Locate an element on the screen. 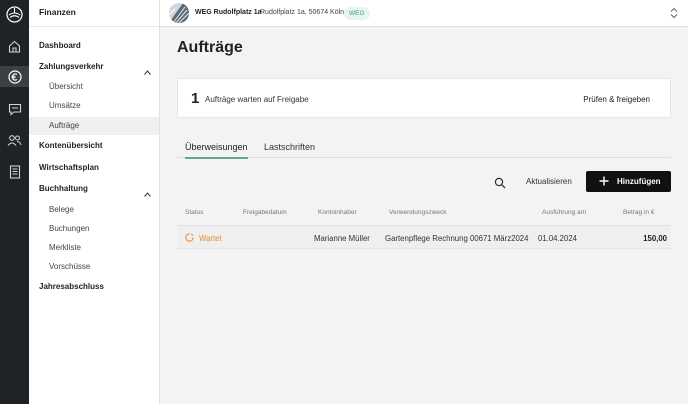 Image resolution: width=688 pixels, height=404 pixels. column-header-status: Status is located at coordinates (194, 212).